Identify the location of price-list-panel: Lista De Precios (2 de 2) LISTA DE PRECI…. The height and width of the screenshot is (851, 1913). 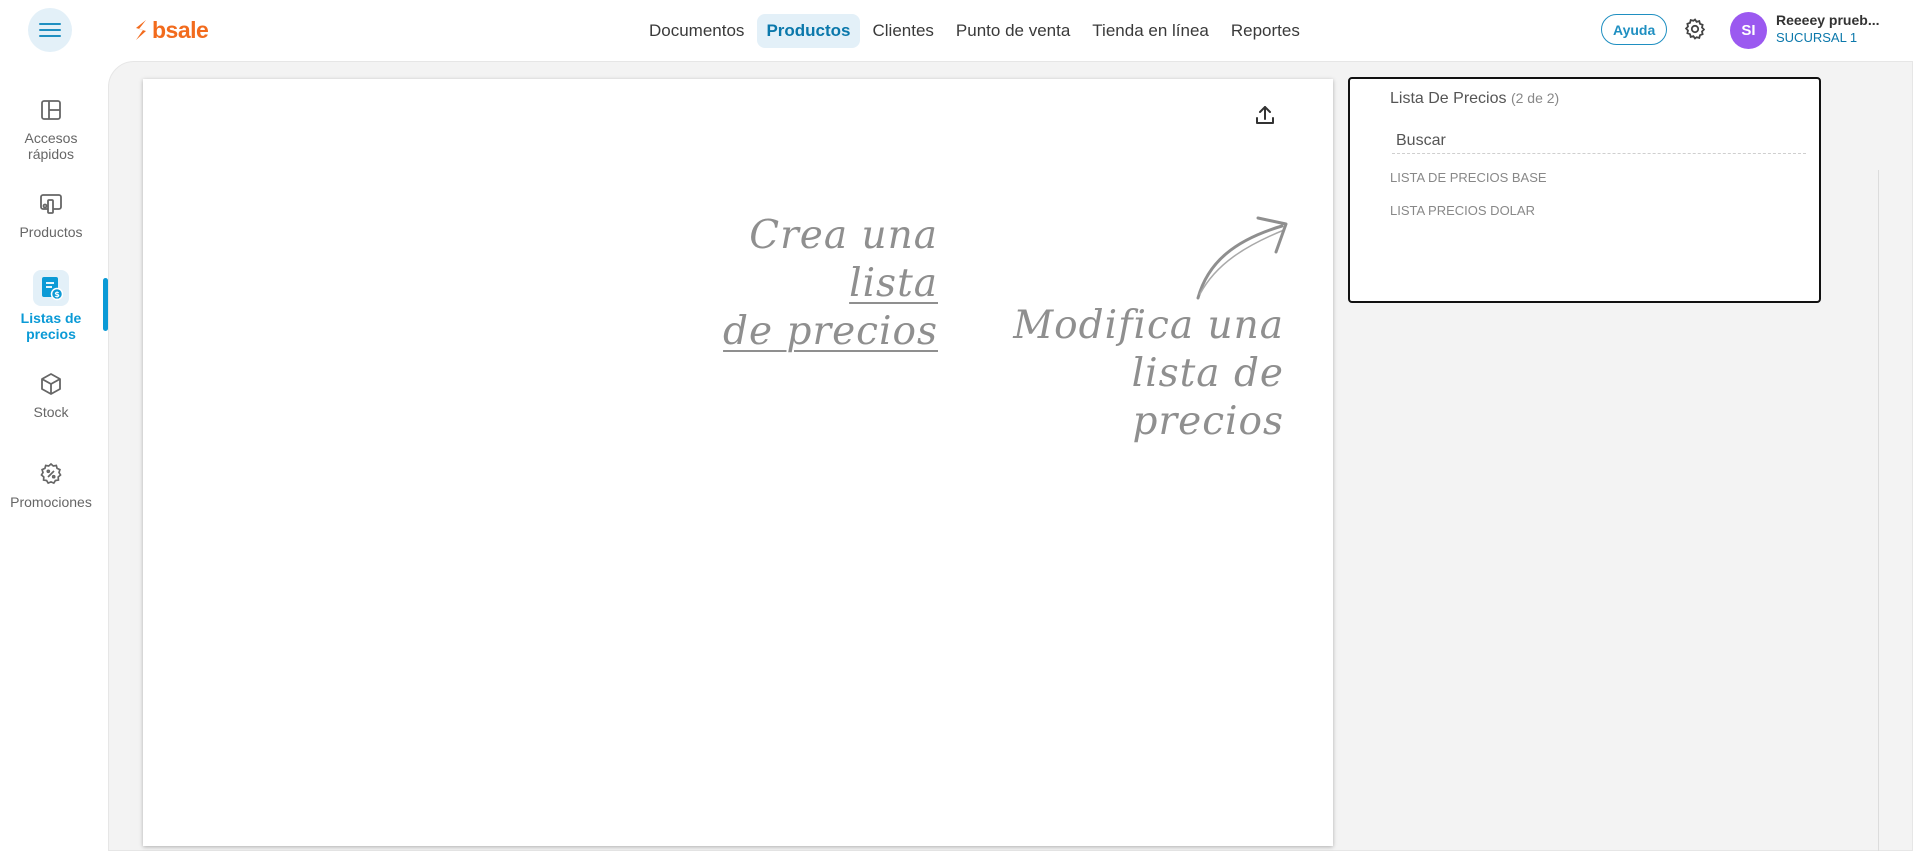
(1584, 190).